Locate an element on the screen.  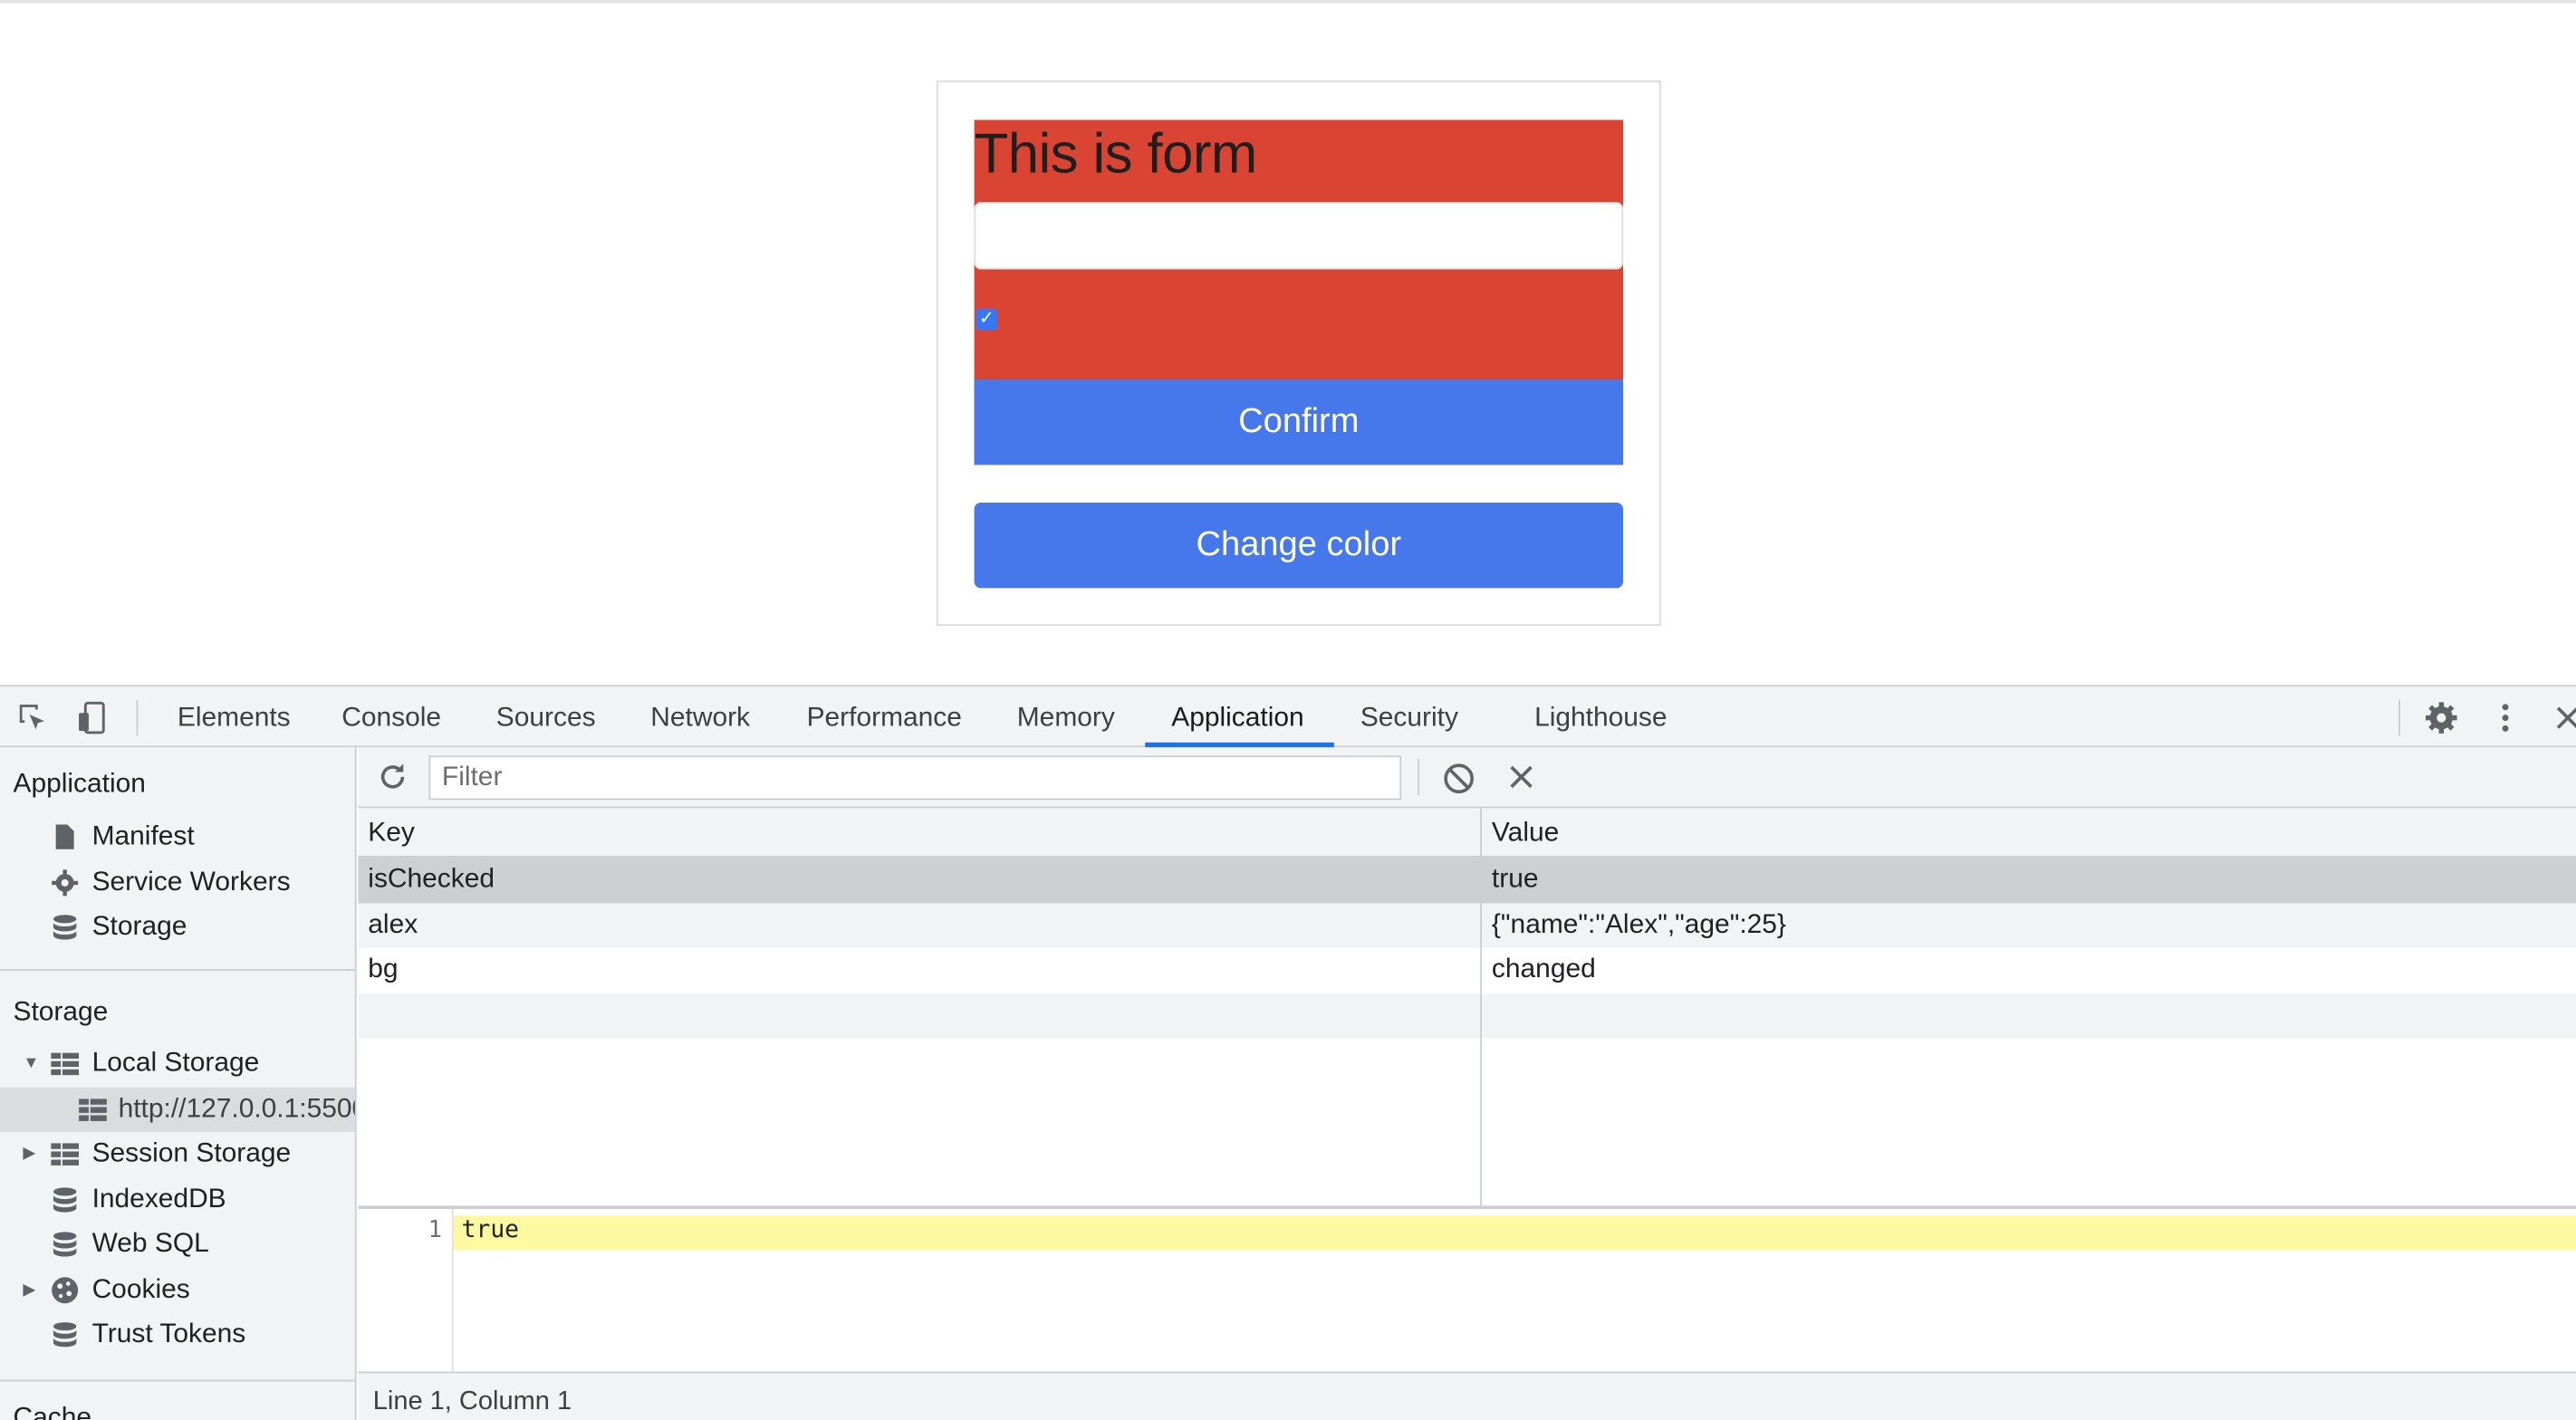
sidebar-item-local-origin: http://127.0.0.1:5500 is located at coordinates (177, 1108).